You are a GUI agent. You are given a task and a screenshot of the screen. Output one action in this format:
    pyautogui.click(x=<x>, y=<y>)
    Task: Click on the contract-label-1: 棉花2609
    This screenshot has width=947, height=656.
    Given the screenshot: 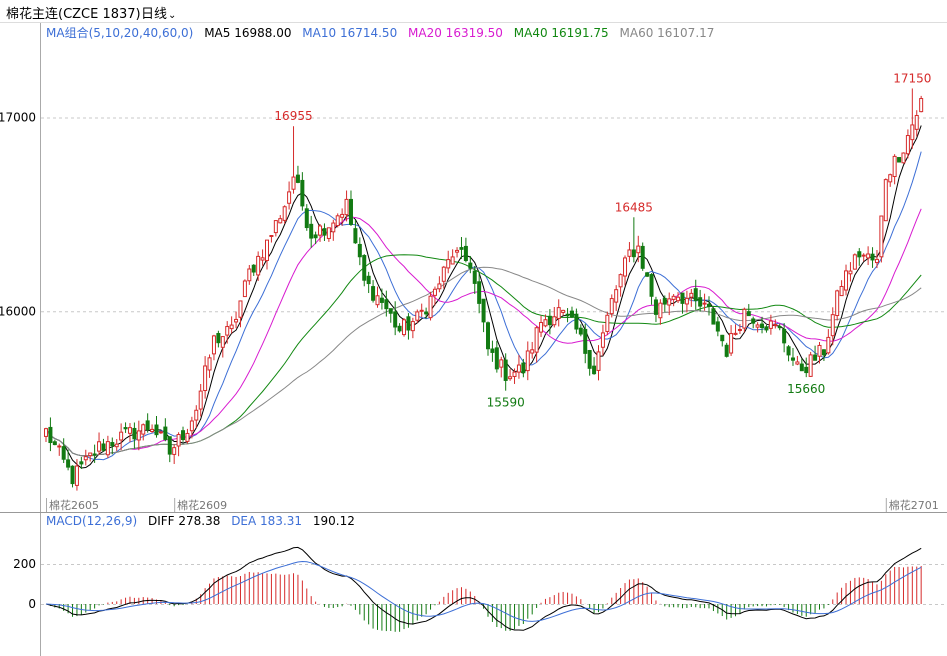 What is the action you would take?
    pyautogui.click(x=202, y=505)
    